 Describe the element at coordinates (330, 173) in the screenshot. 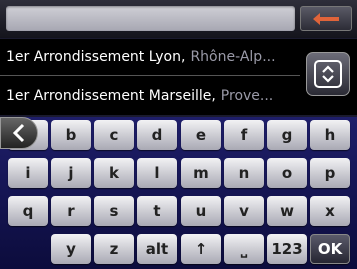

I see `key-p: p` at that location.